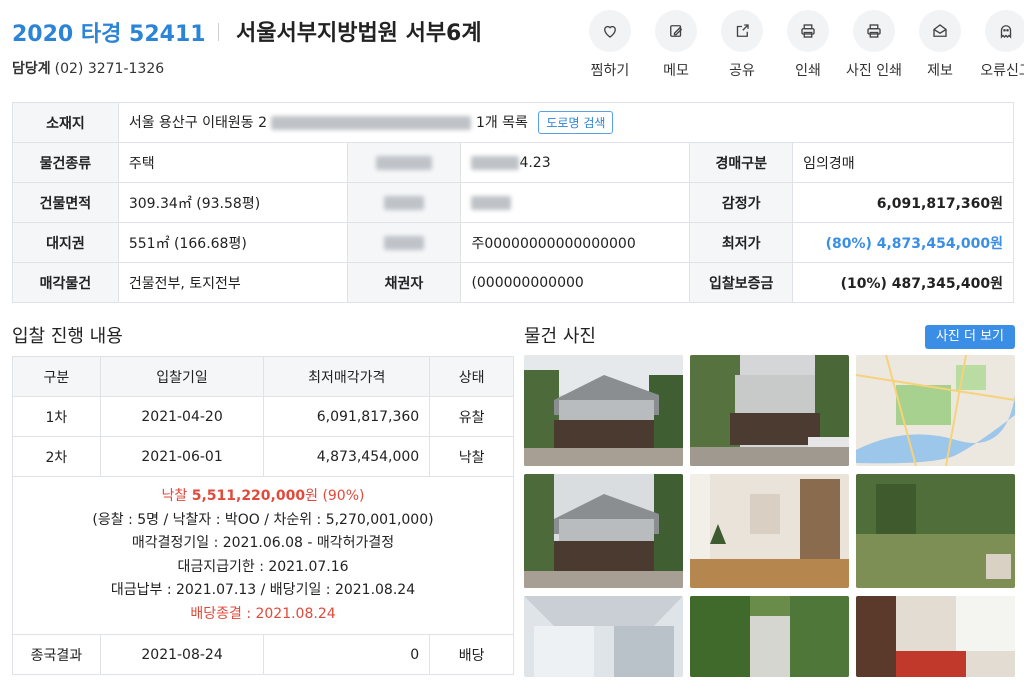  Describe the element at coordinates (742, 71) in the screenshot. I see `share-label: 공유` at that location.